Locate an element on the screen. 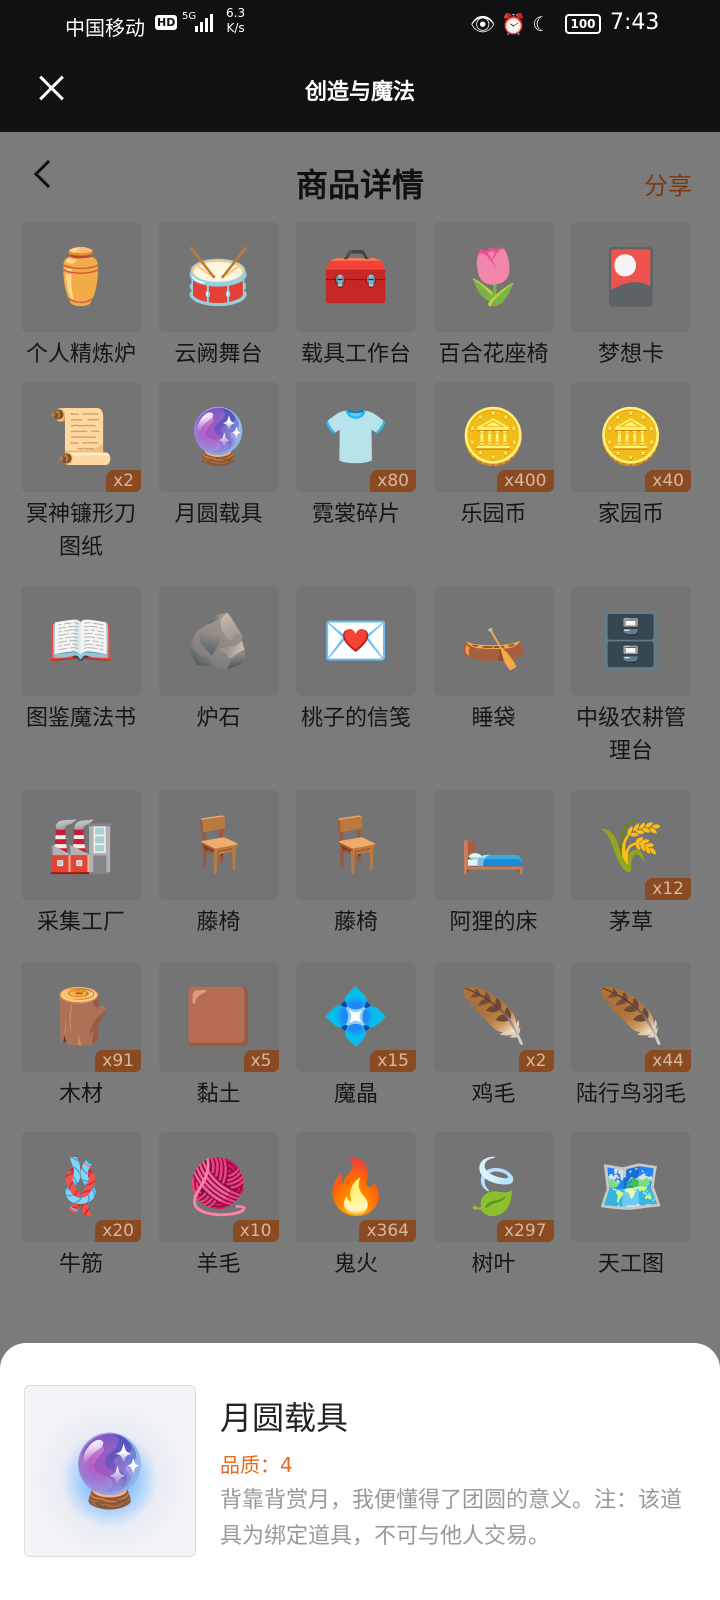 The width and height of the screenshot is (720, 1600). item-icon: 🧰 is located at coordinates (356, 276).